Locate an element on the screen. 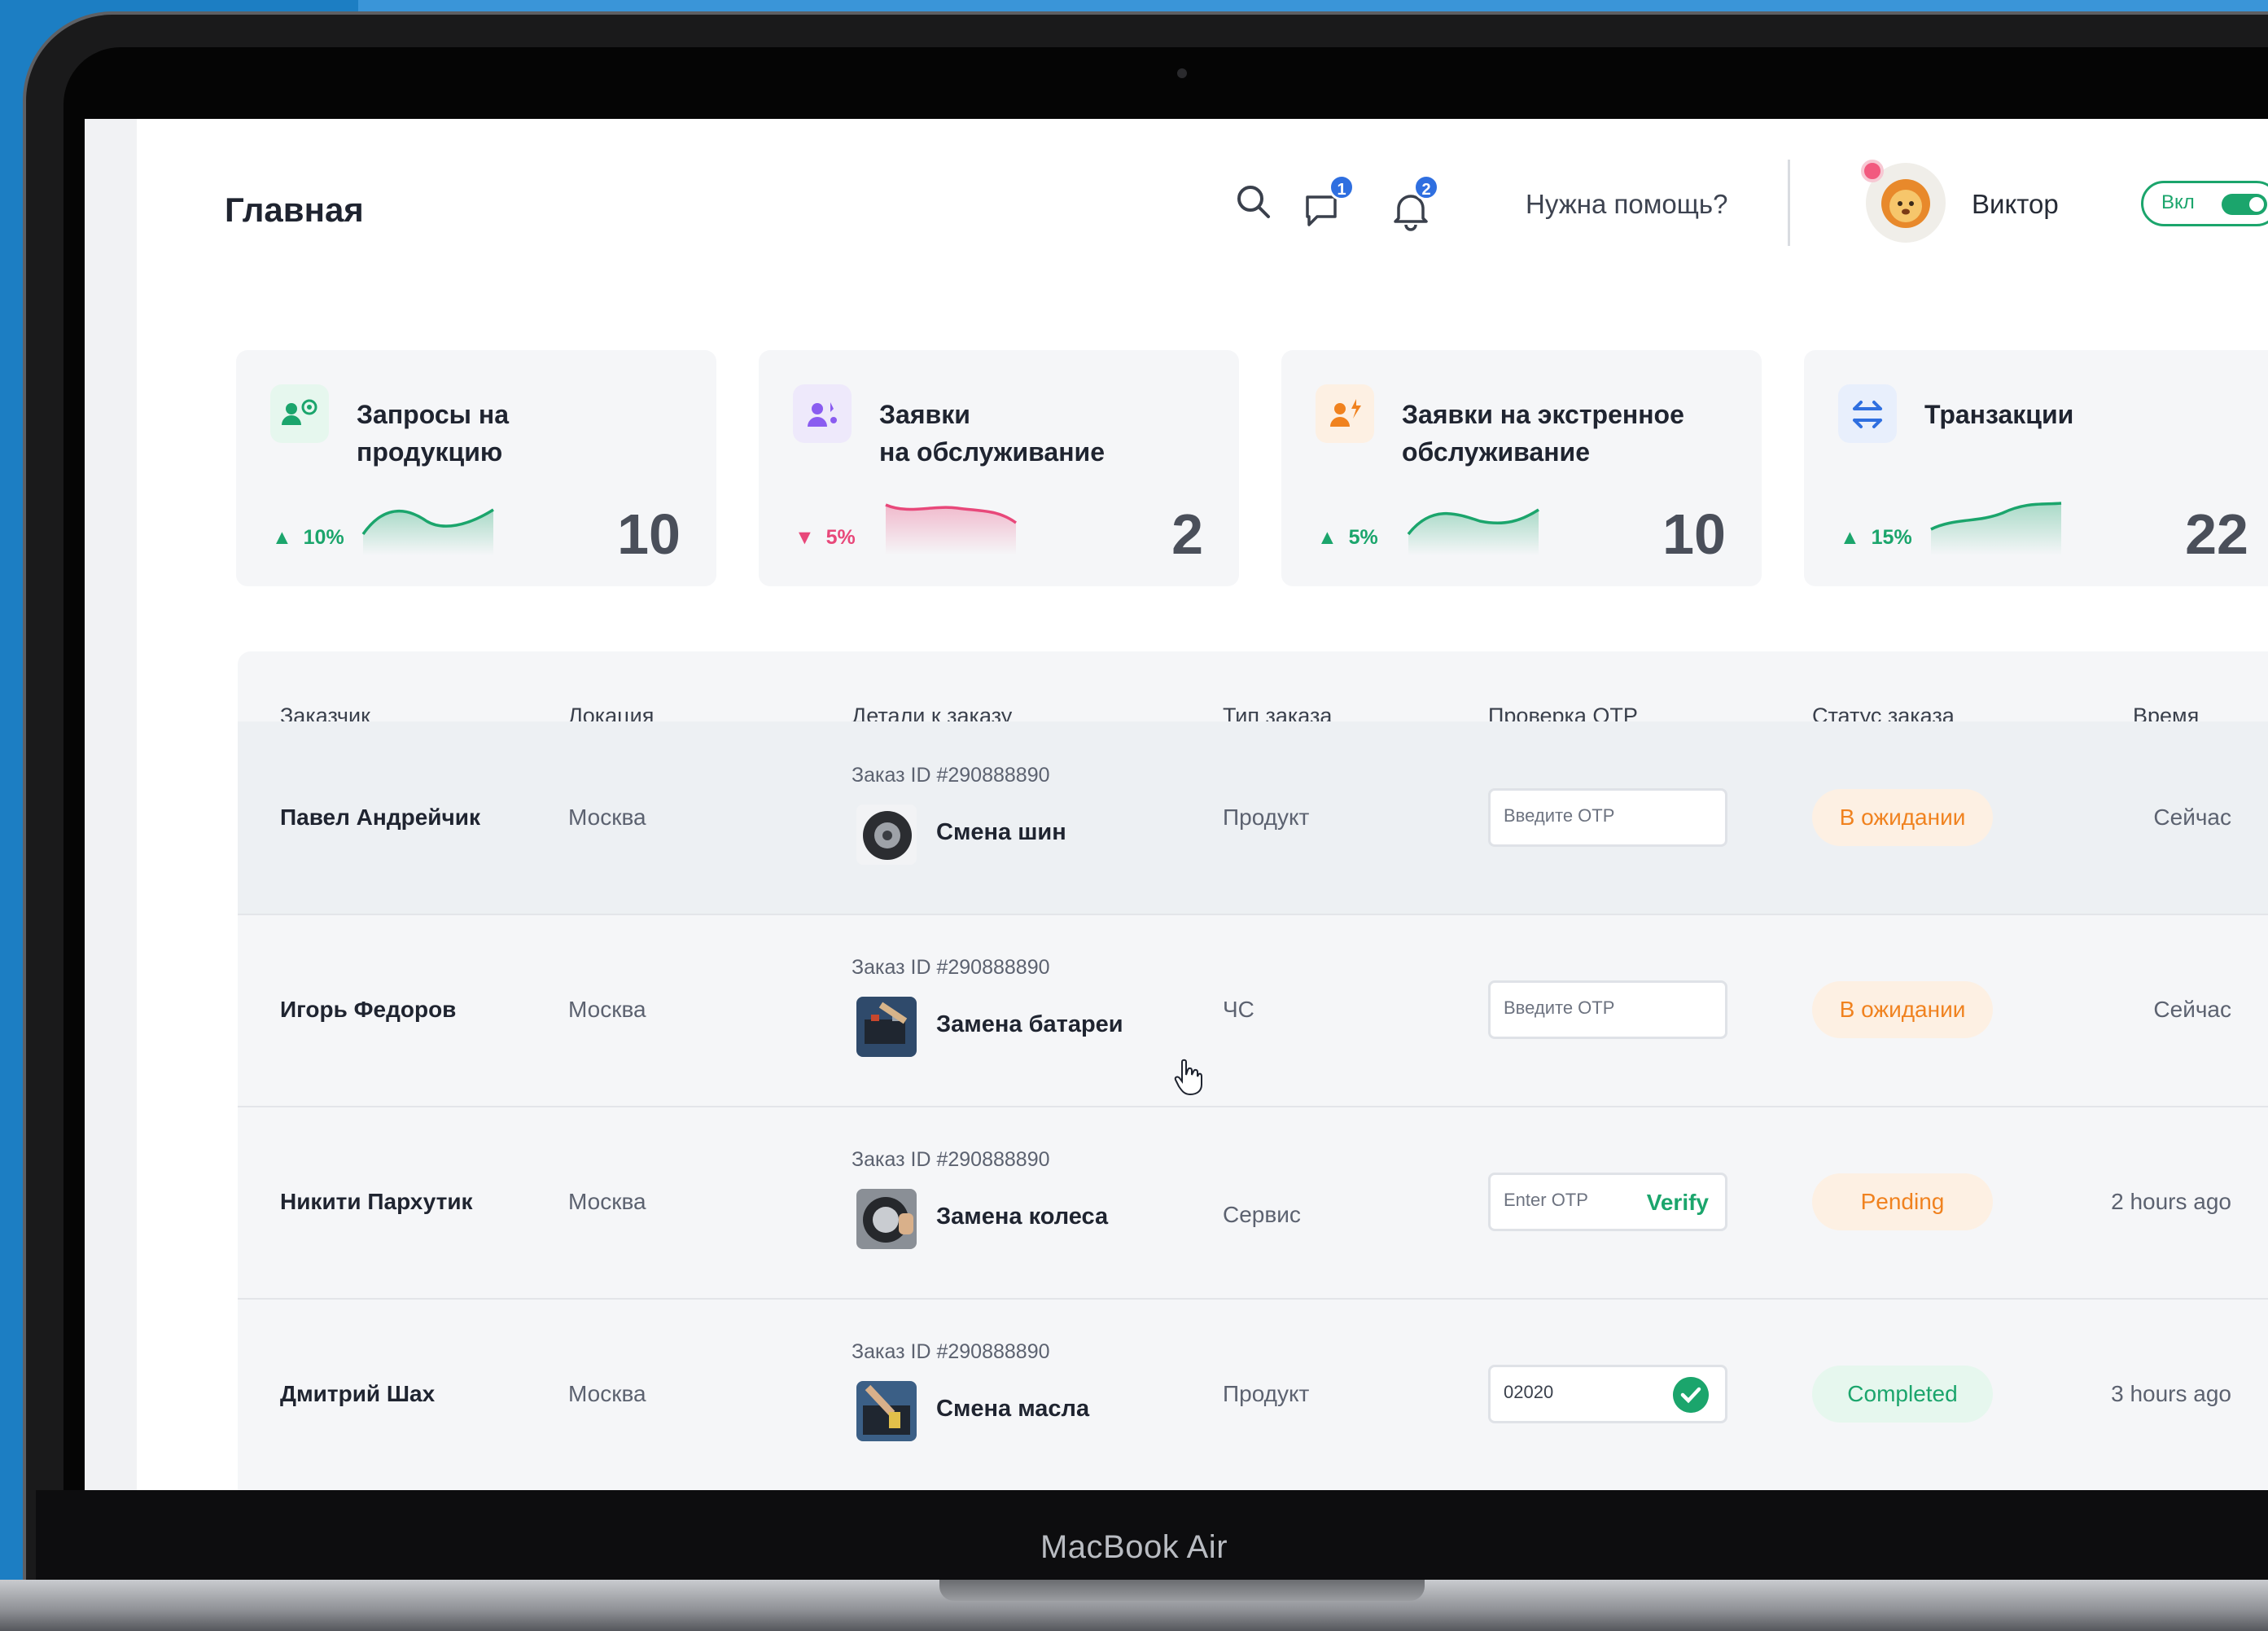 This screenshot has width=2268, height=1631. users-icon is located at coordinates (299, 413).